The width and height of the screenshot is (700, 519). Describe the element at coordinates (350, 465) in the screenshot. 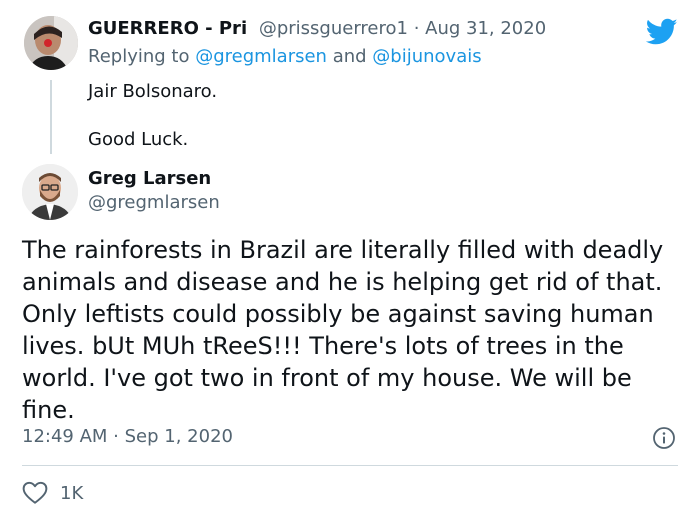

I see `divider` at that location.